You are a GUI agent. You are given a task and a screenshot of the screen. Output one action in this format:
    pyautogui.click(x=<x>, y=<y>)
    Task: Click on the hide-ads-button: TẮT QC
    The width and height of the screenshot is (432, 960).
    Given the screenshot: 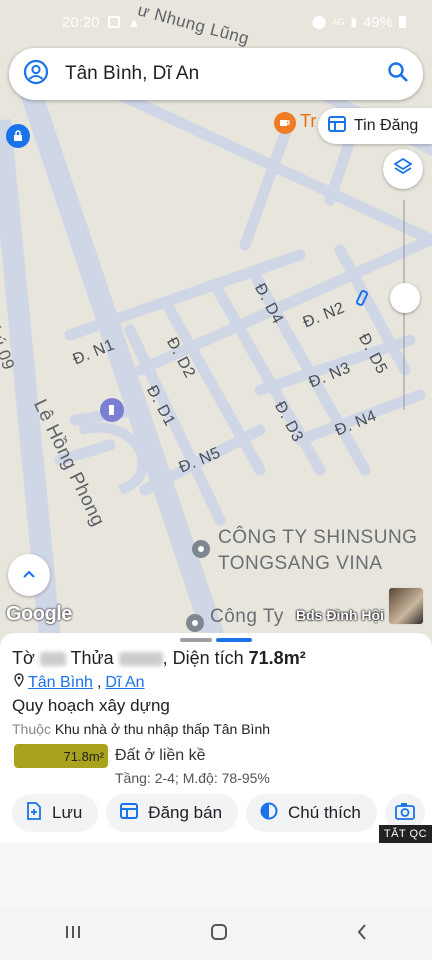 What is the action you would take?
    pyautogui.click(x=405, y=834)
    